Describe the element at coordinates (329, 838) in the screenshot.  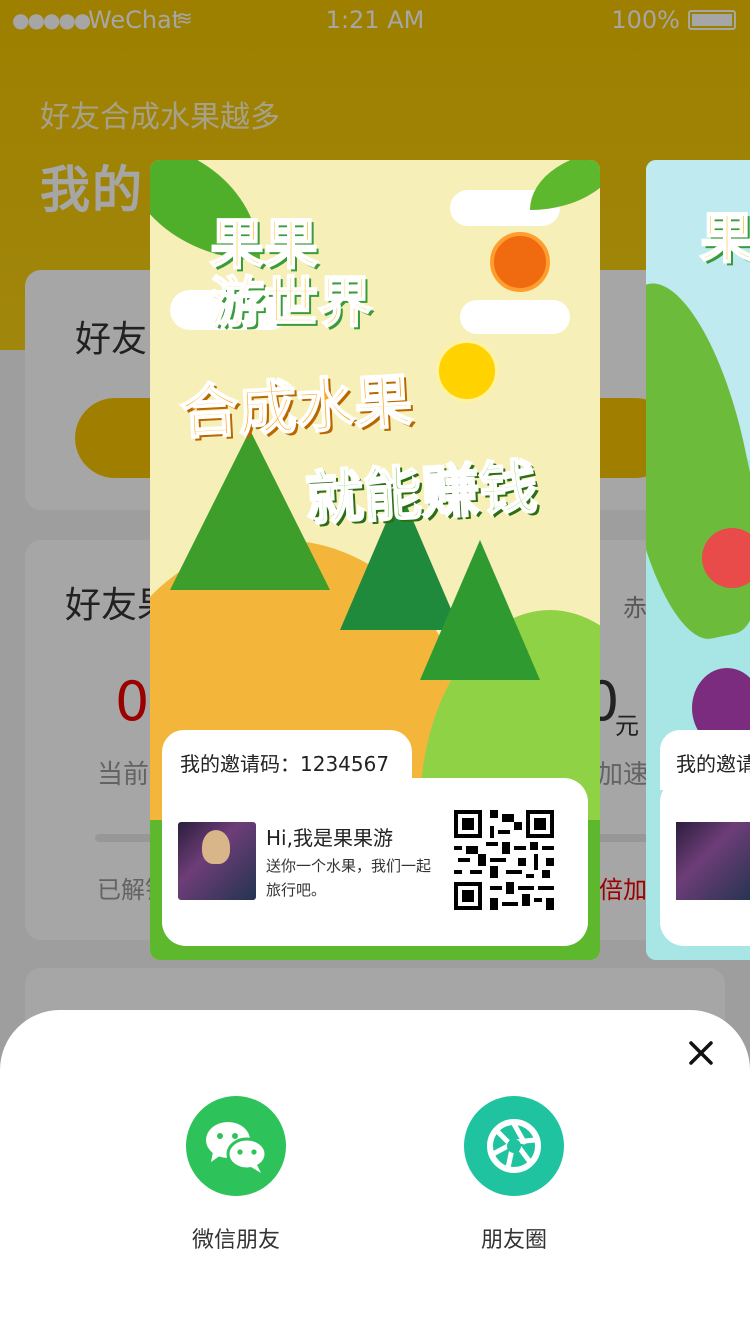
I see `greeting: Hi,我是果果游` at that location.